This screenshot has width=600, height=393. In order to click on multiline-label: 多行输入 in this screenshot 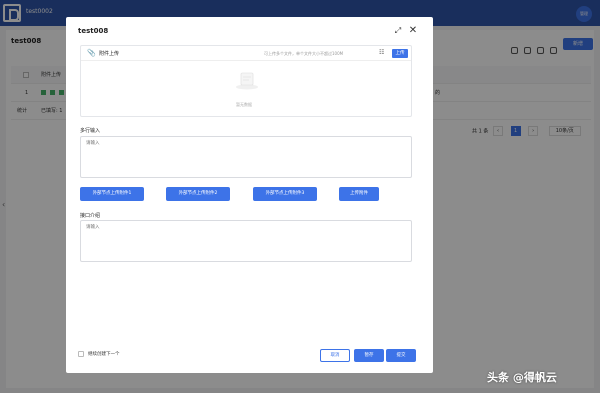, I will do `click(90, 131)`.